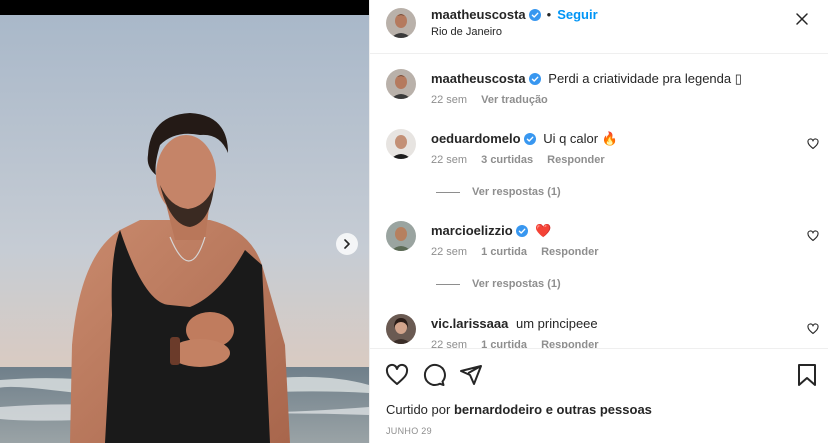  Describe the element at coordinates (802, 19) in the screenshot. I see `close-icon` at that location.